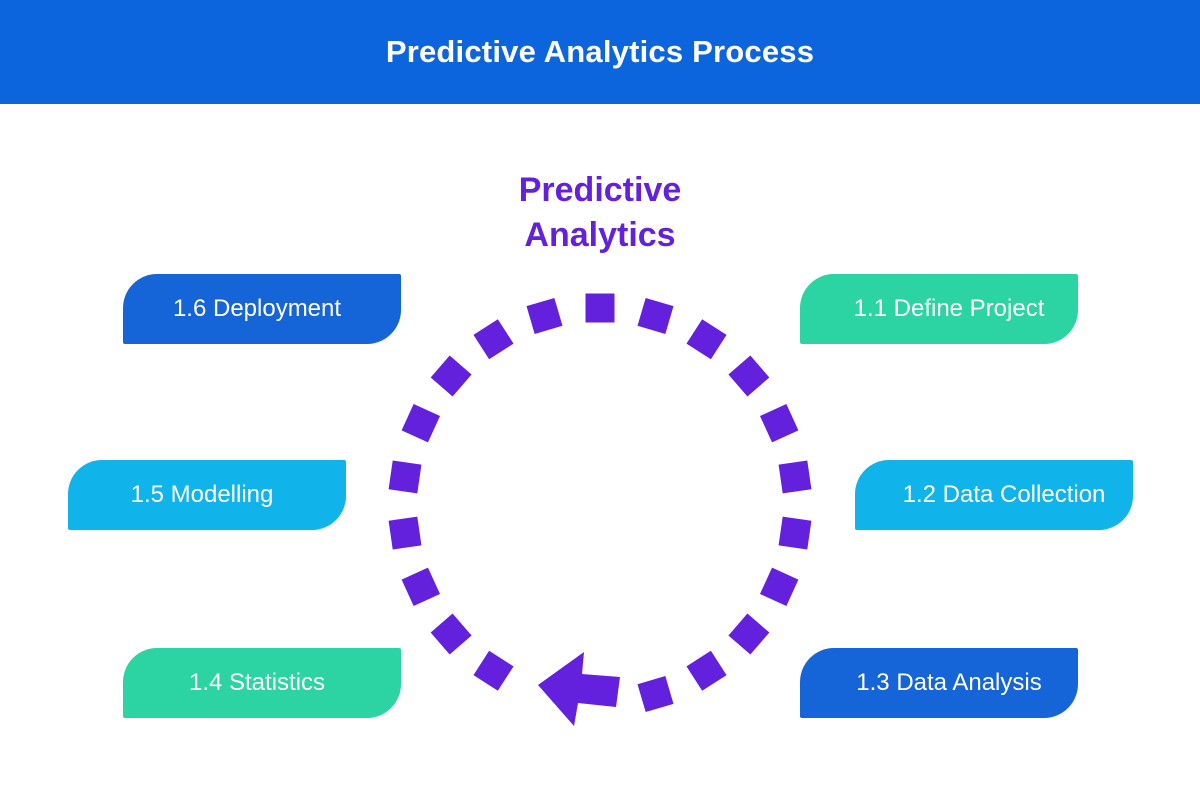 This screenshot has height=800, width=1200. Describe the element at coordinates (257, 308) in the screenshot. I see `step-label-1-6: 1.6 Deployment` at that location.